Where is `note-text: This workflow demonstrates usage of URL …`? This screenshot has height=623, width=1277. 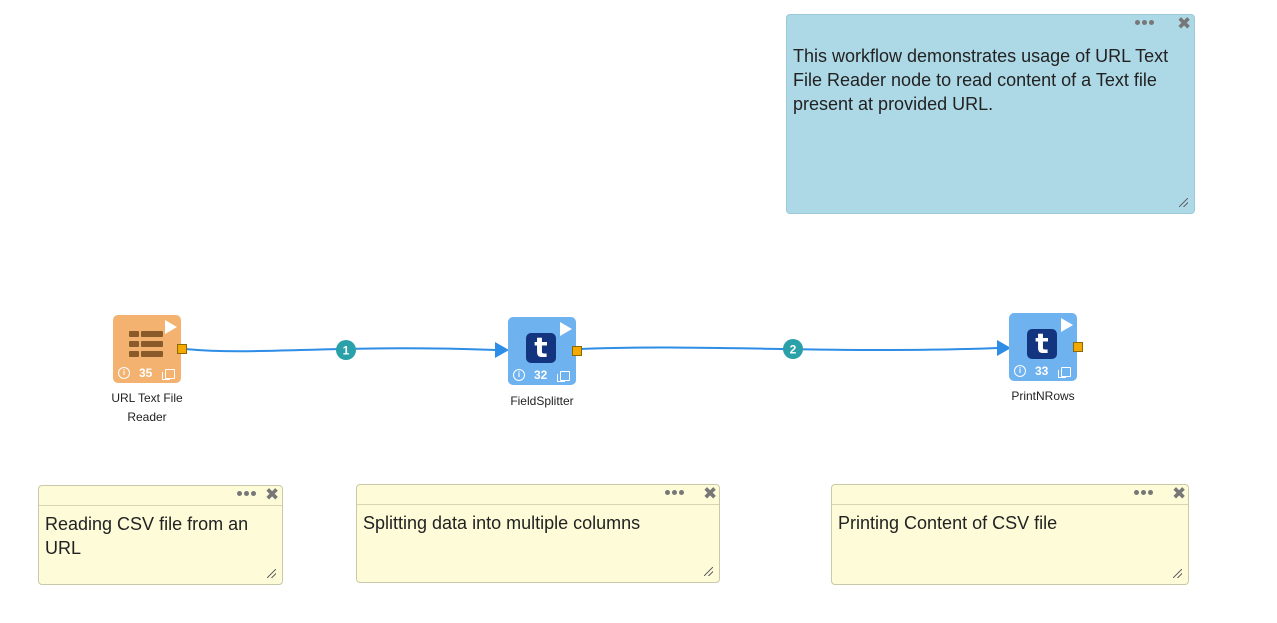 note-text: This workflow demonstrates usage of URL … is located at coordinates (990, 78).